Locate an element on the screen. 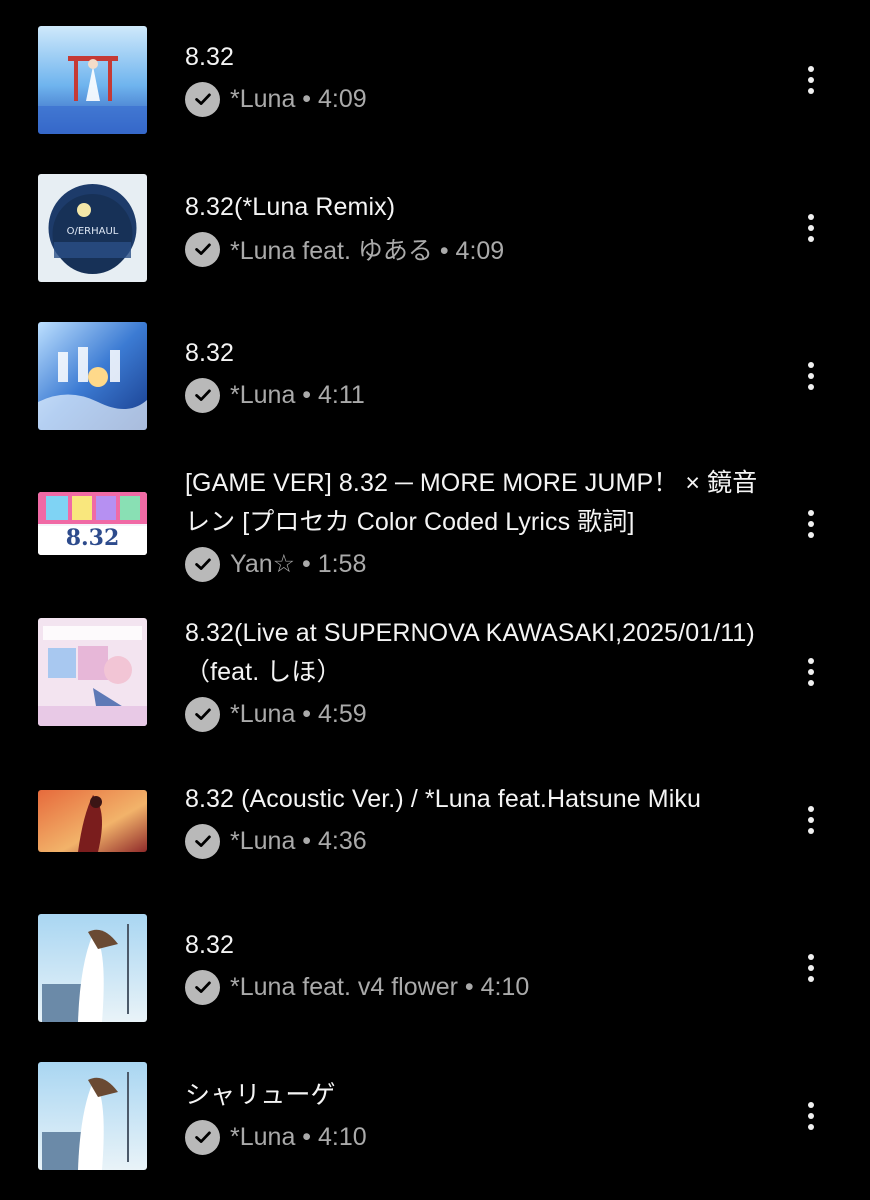 The image size is (870, 1200). track-subtitle: *Luna • 4:09 is located at coordinates (298, 99).